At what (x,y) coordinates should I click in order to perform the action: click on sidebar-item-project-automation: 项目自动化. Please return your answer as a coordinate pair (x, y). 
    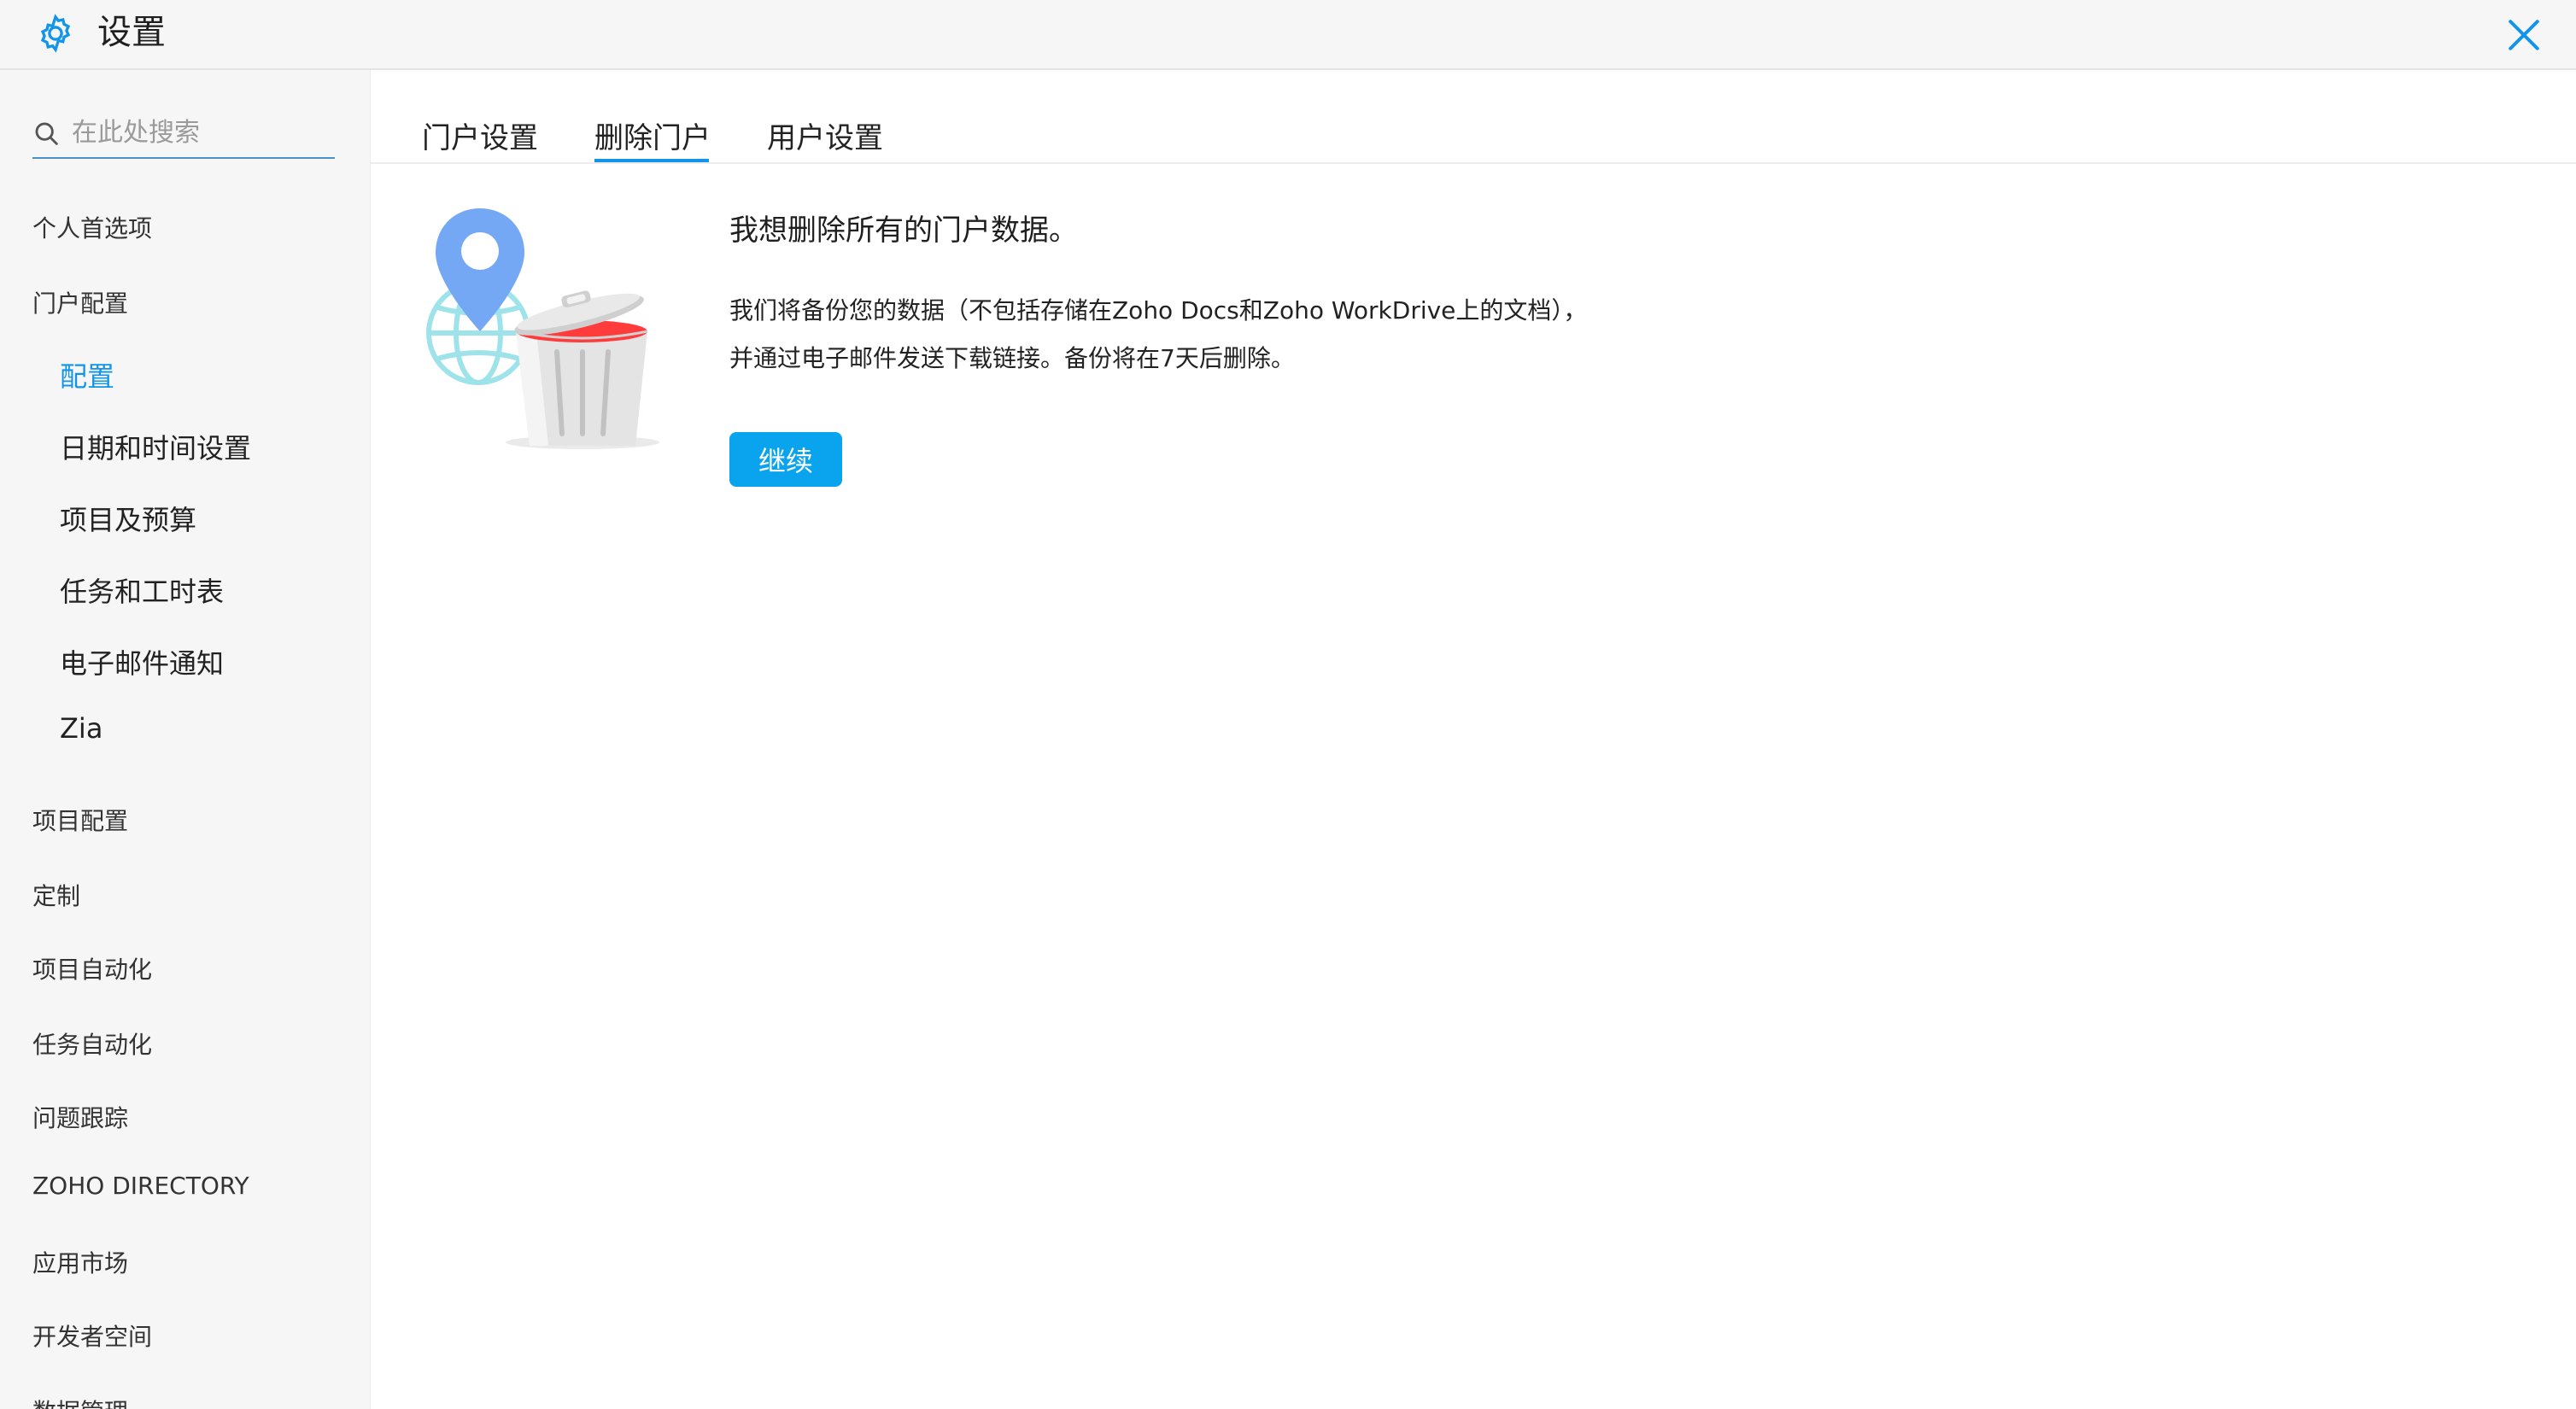
    Looking at the image, I should click on (92, 968).